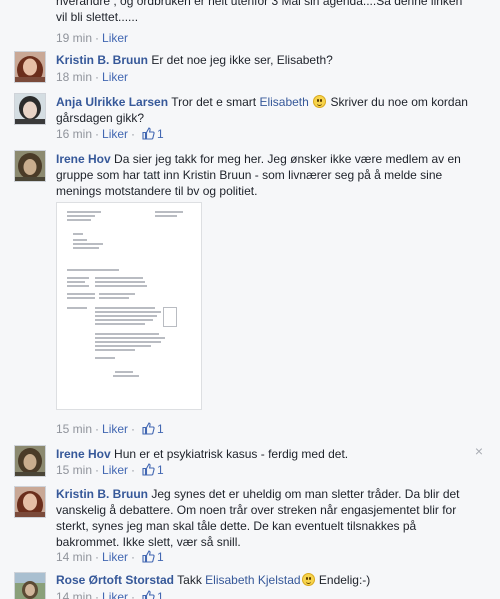 The image size is (500, 599). Describe the element at coordinates (129, 306) in the screenshot. I see `attached-document-image` at that location.